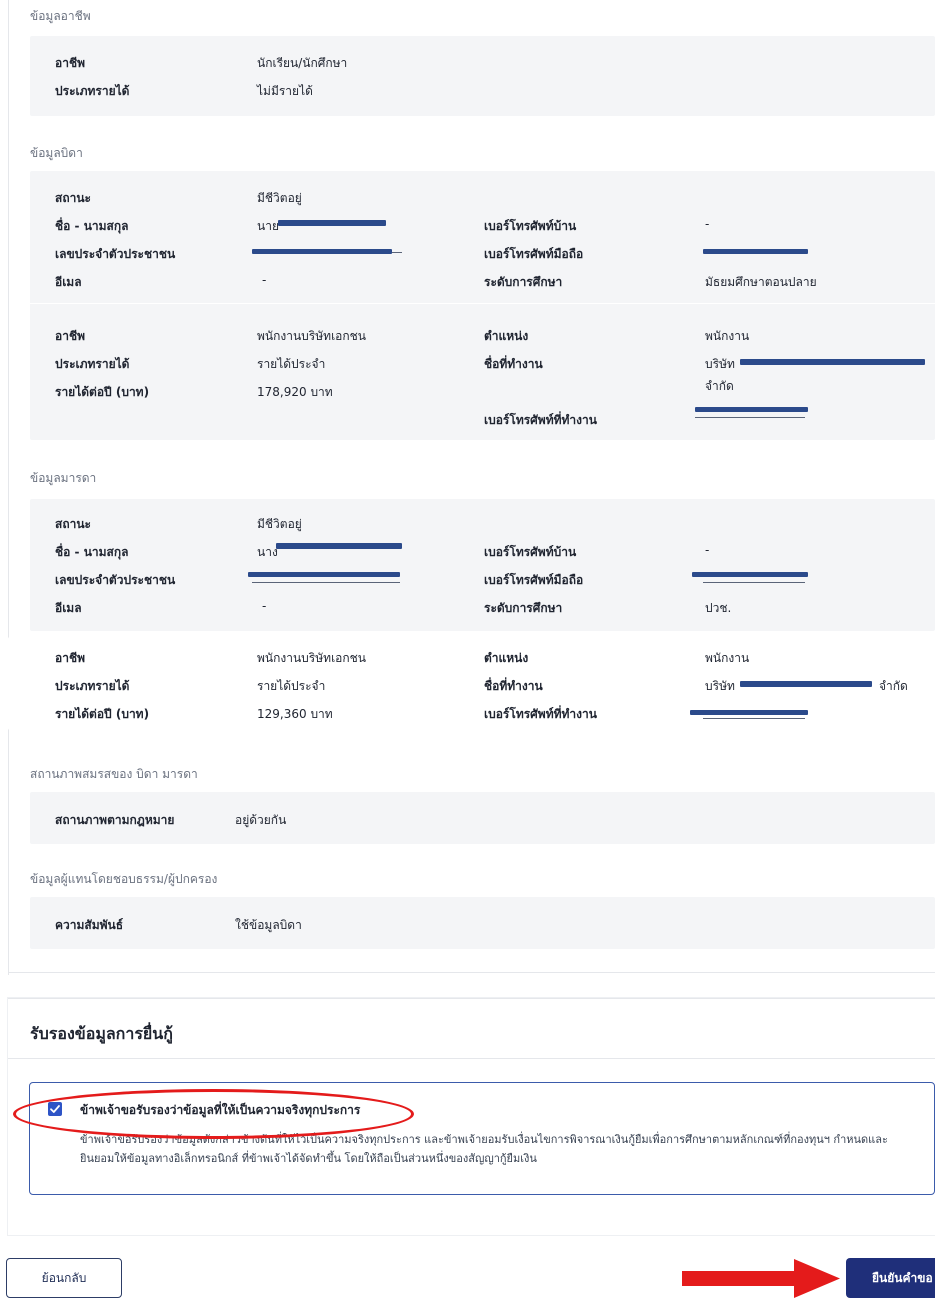 Image resolution: width=935 pixels, height=1298 pixels. What do you see at coordinates (302, 63) in the screenshot?
I see `occupation-value: นักเรียน/นักศึกษา` at bounding box center [302, 63].